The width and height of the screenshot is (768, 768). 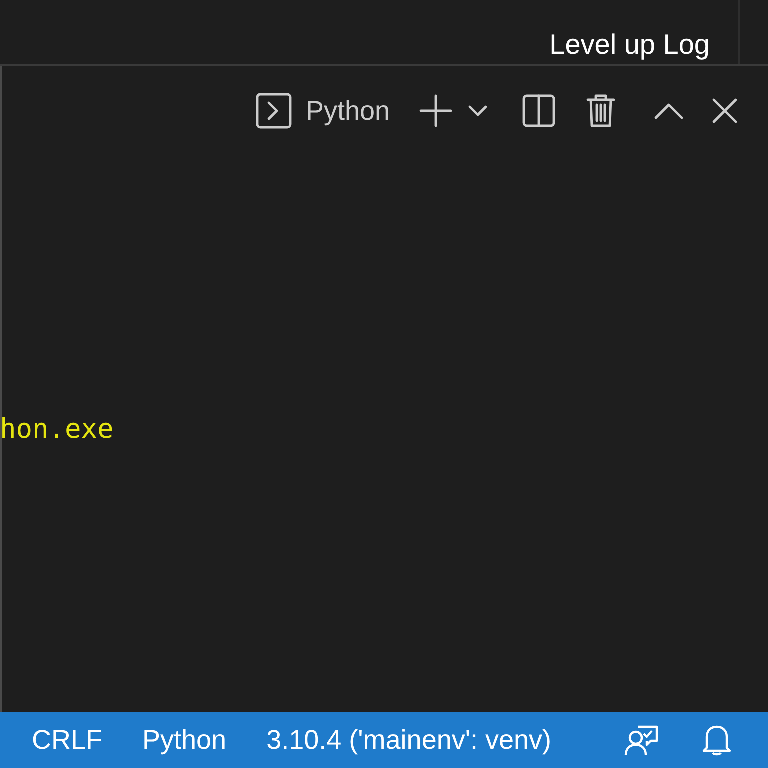 What do you see at coordinates (539, 111) in the screenshot?
I see `split-icon` at bounding box center [539, 111].